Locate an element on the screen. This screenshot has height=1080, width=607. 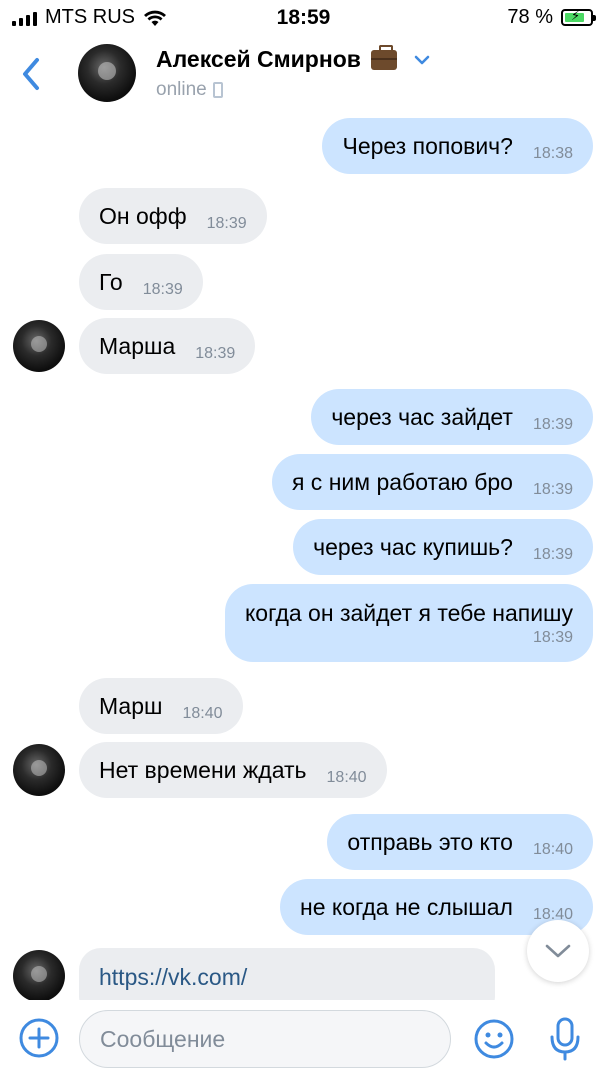
contact-avatar is located at coordinates (107, 73).